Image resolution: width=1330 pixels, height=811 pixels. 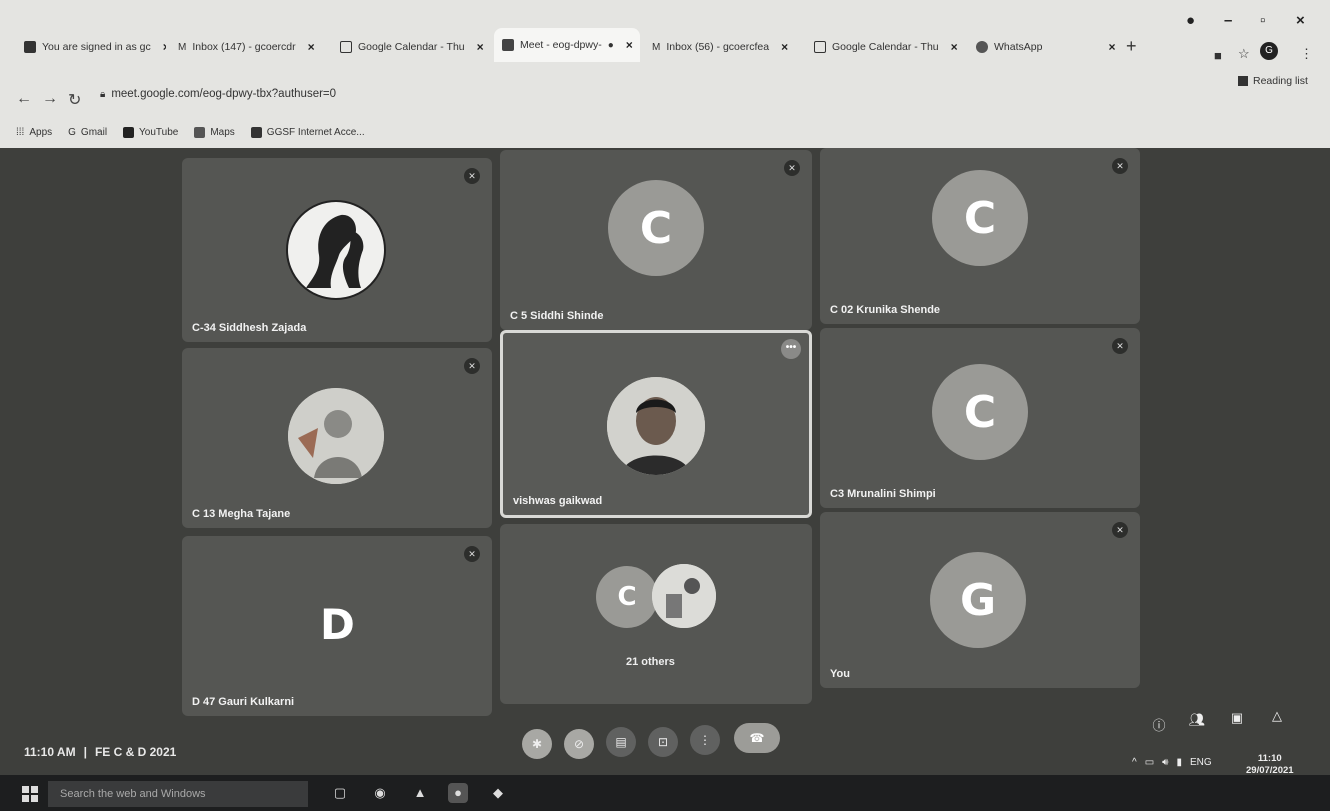 I want to click on more-options-icon: •••, so click(x=791, y=349).